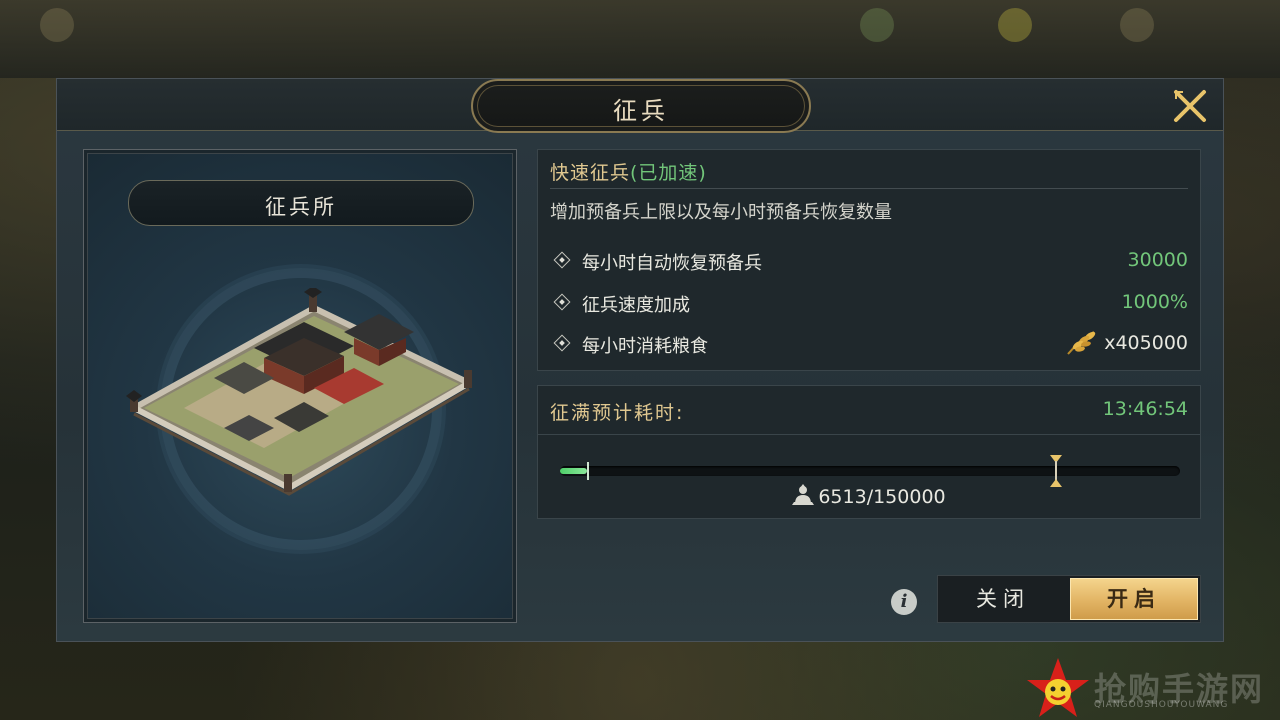  What do you see at coordinates (301, 207) in the screenshot?
I see `building-name: 征兵所` at bounding box center [301, 207].